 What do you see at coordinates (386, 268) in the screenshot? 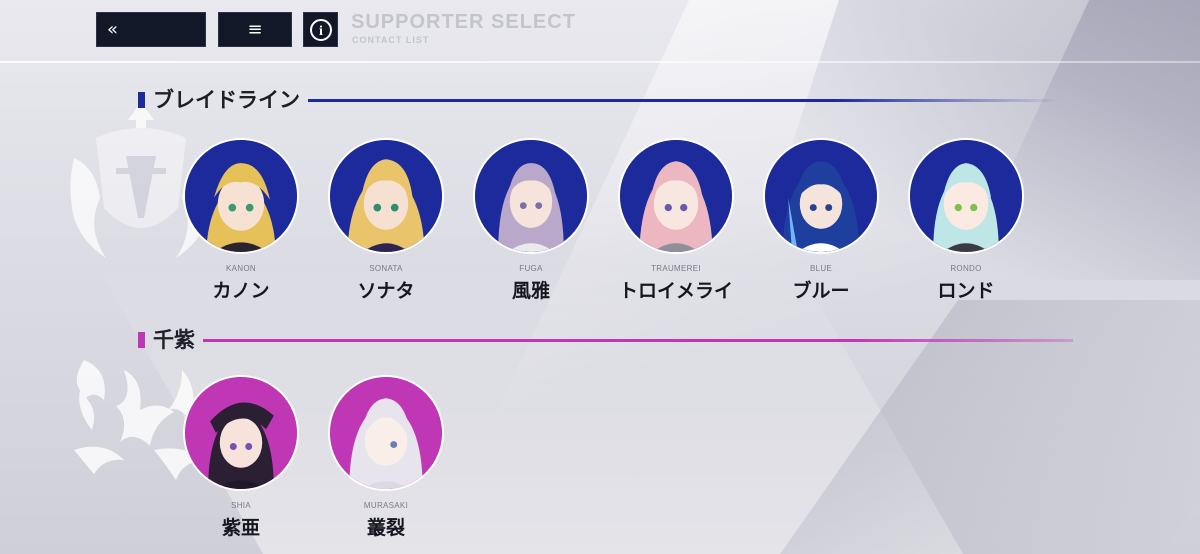
I see `character-romaji: SONATA` at bounding box center [386, 268].